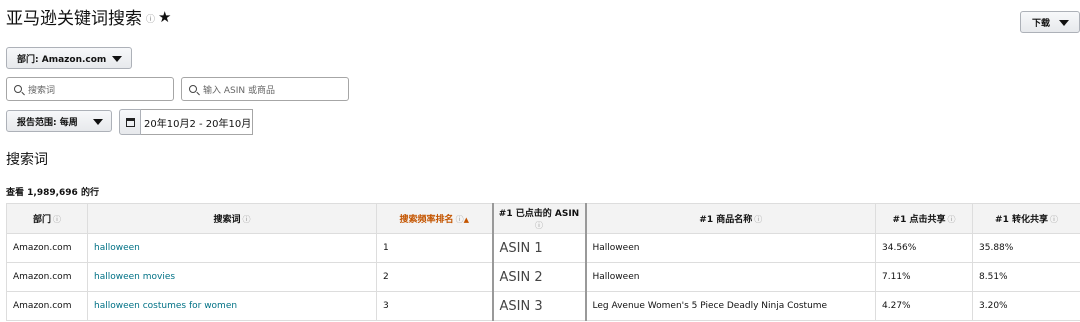 This screenshot has width=1080, height=322. I want to click on sort-up-icon: ▲, so click(466, 220).